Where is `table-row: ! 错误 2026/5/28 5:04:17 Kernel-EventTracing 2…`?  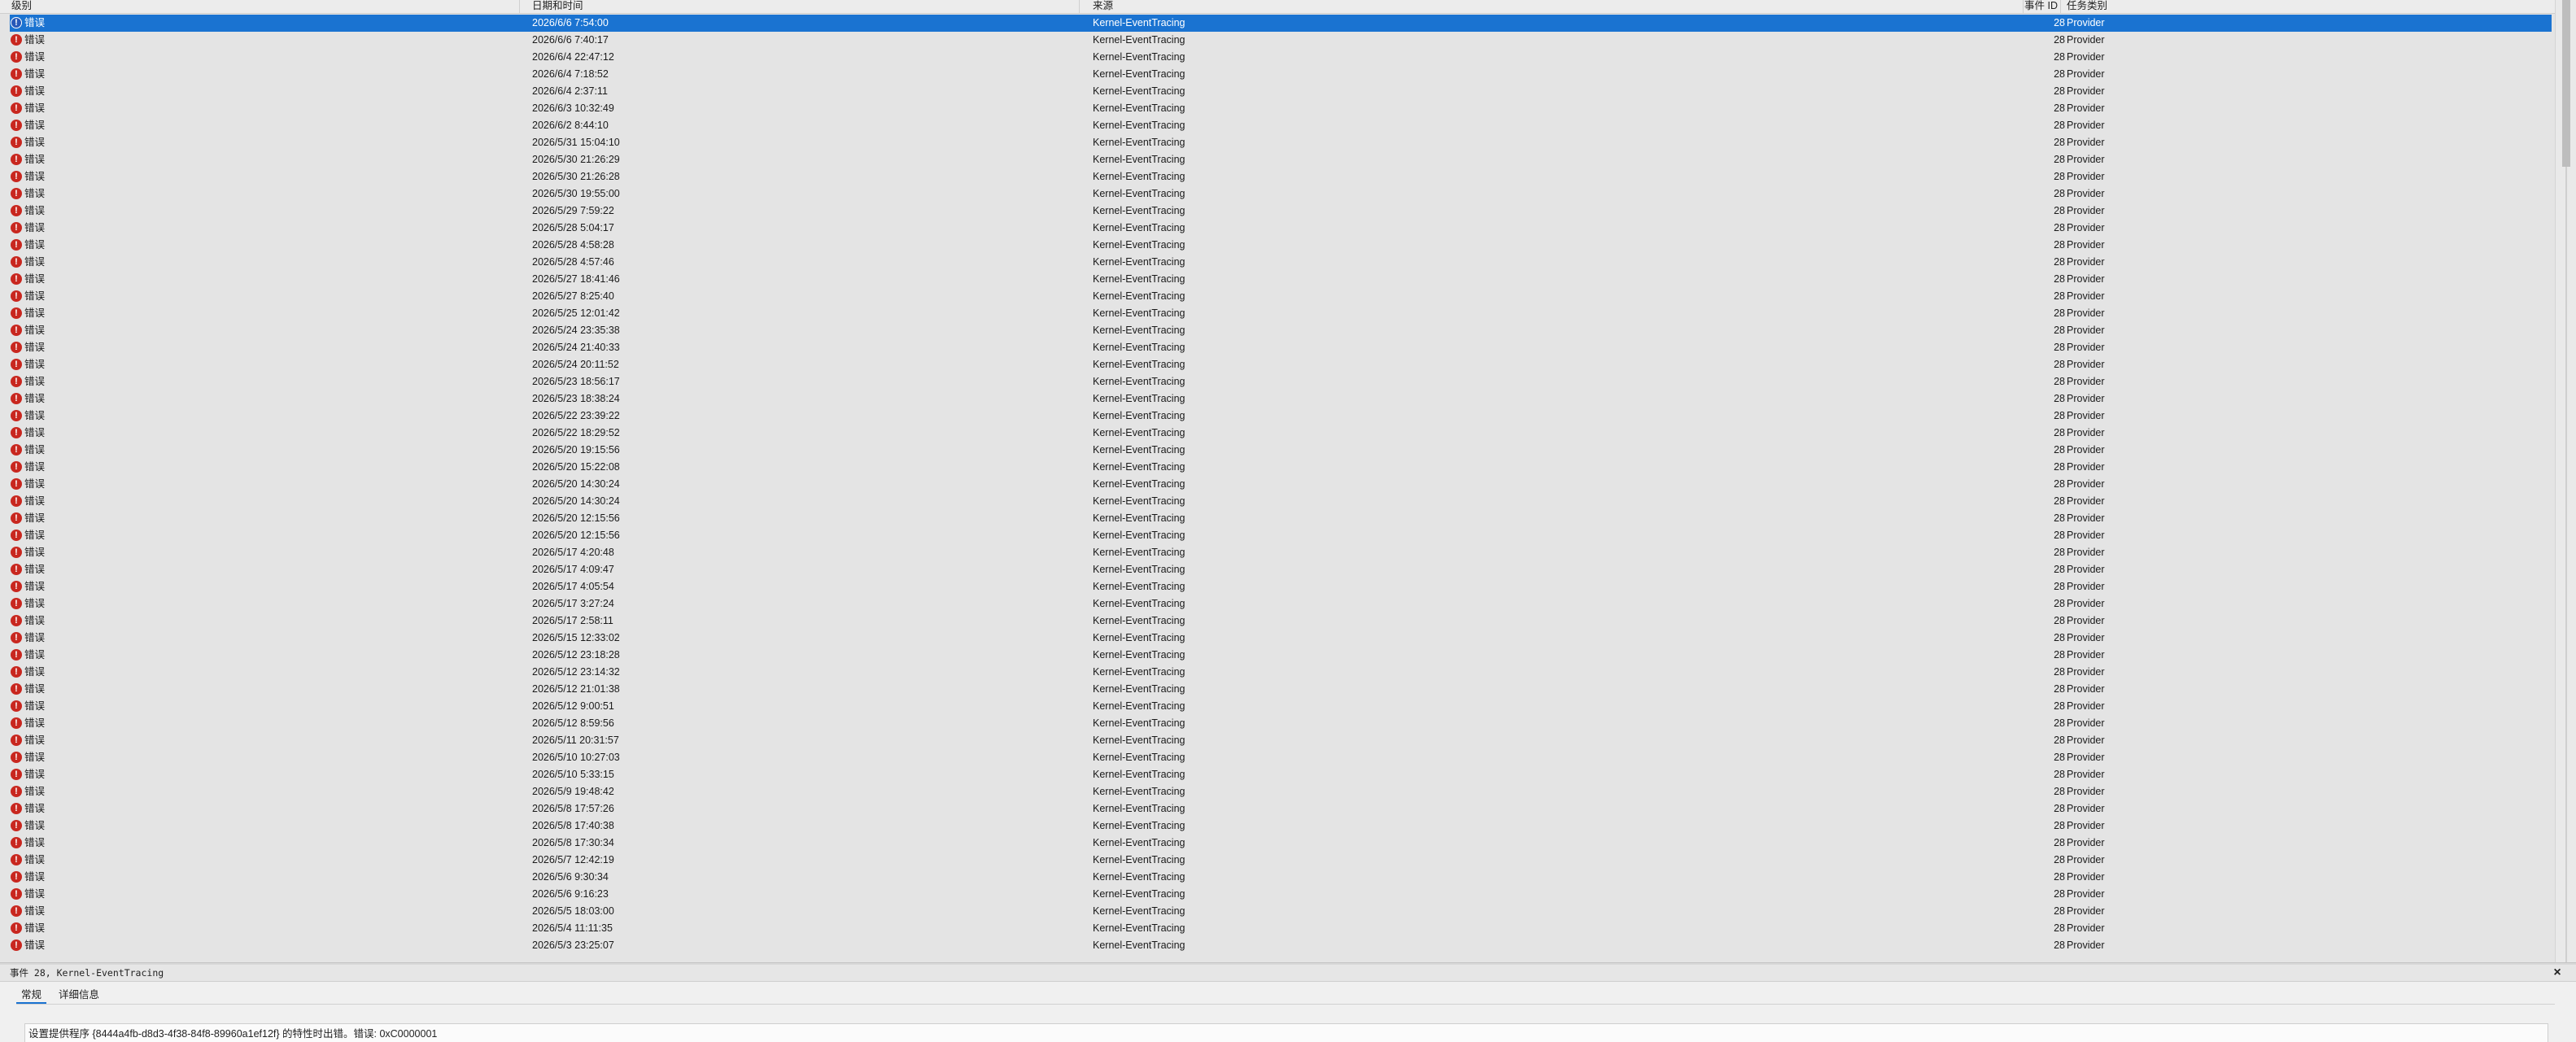 table-row: ! 错误 2026/5/28 5:04:17 Kernel-EventTracing 2… is located at coordinates (1281, 228).